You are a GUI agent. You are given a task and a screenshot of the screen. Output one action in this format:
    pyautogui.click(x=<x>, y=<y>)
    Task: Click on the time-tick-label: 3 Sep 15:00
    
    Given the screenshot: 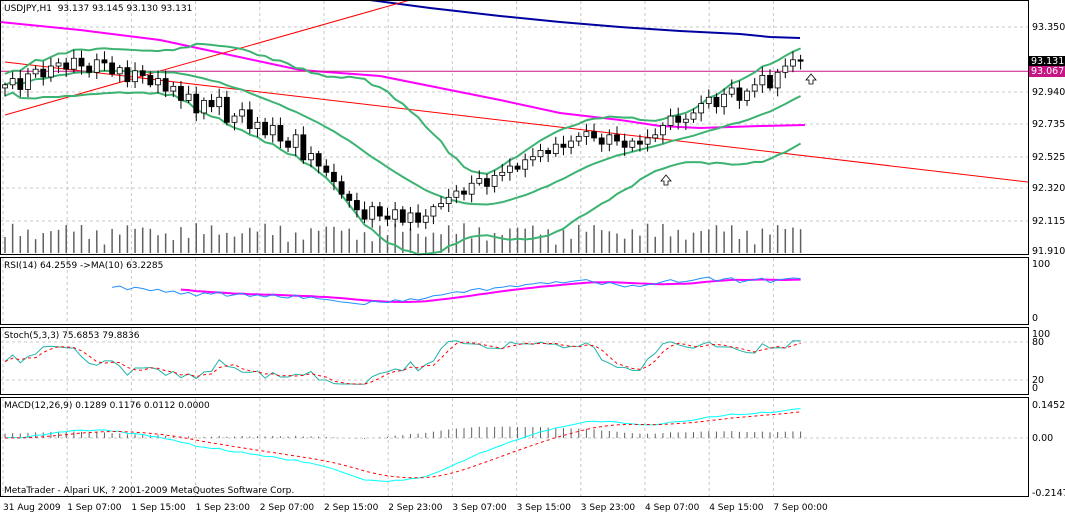 What is the action you would take?
    pyautogui.click(x=543, y=508)
    